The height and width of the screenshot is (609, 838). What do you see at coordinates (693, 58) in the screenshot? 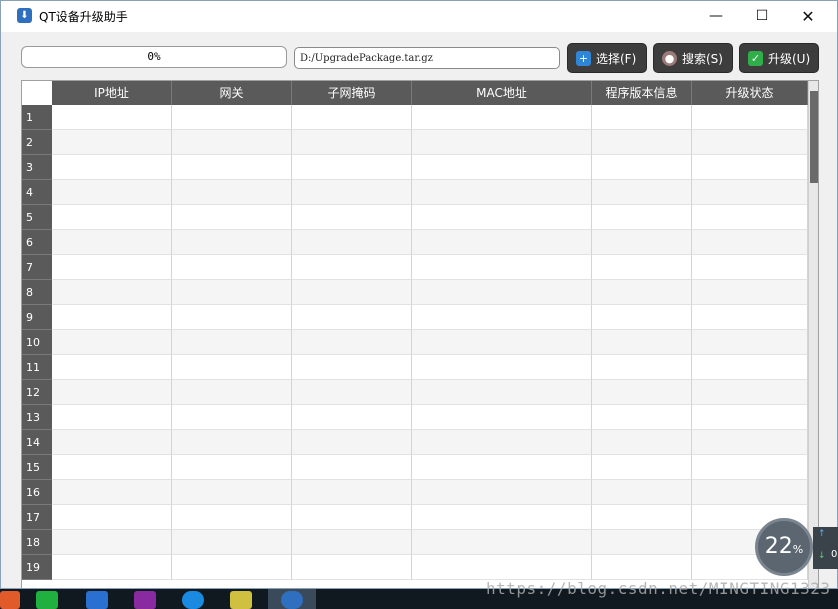
I see `search-devices-button: ● 搜索(S)` at bounding box center [693, 58].